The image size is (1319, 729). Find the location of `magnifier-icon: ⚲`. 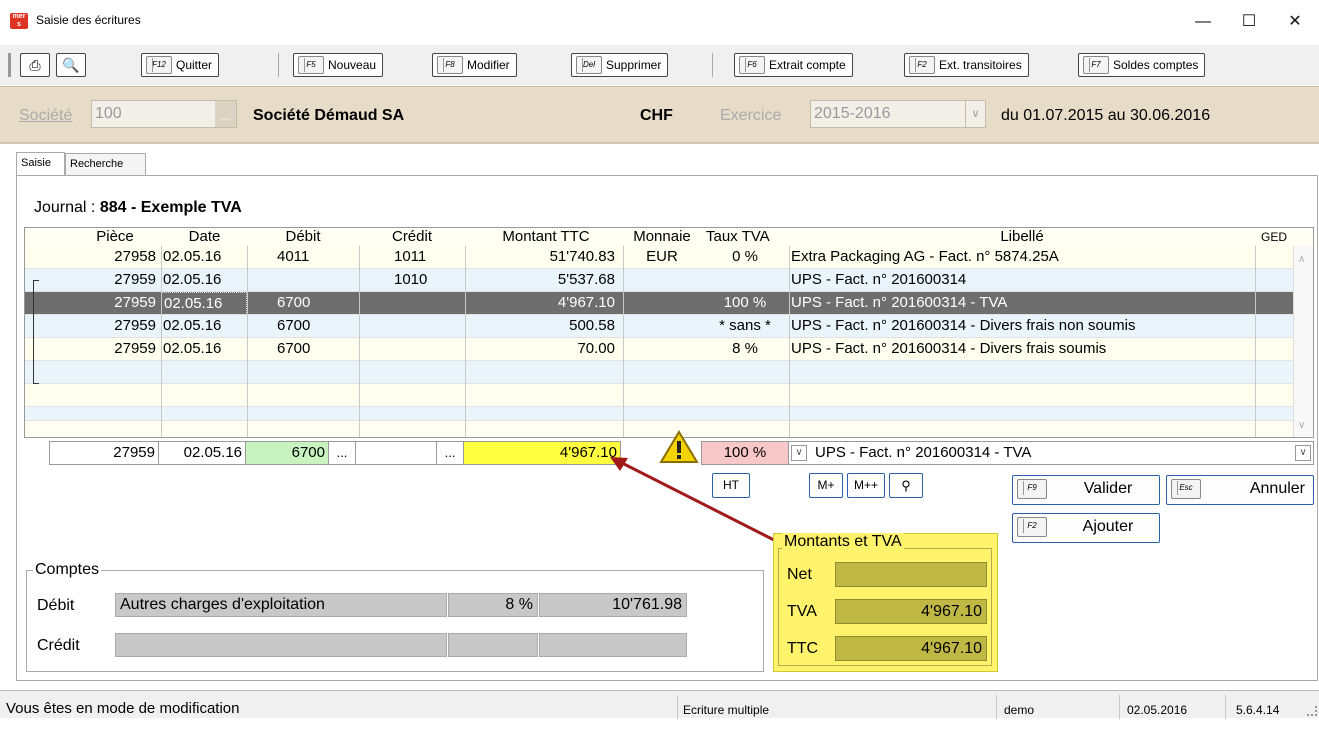

magnifier-icon: ⚲ is located at coordinates (906, 485).